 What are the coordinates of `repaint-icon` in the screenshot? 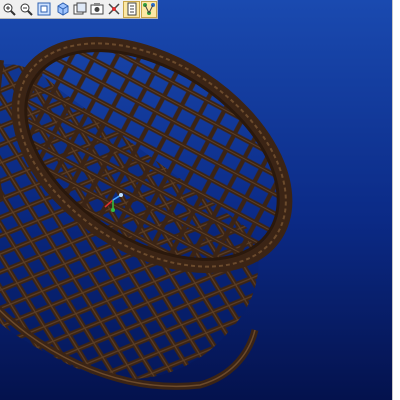 It's located at (97, 9).